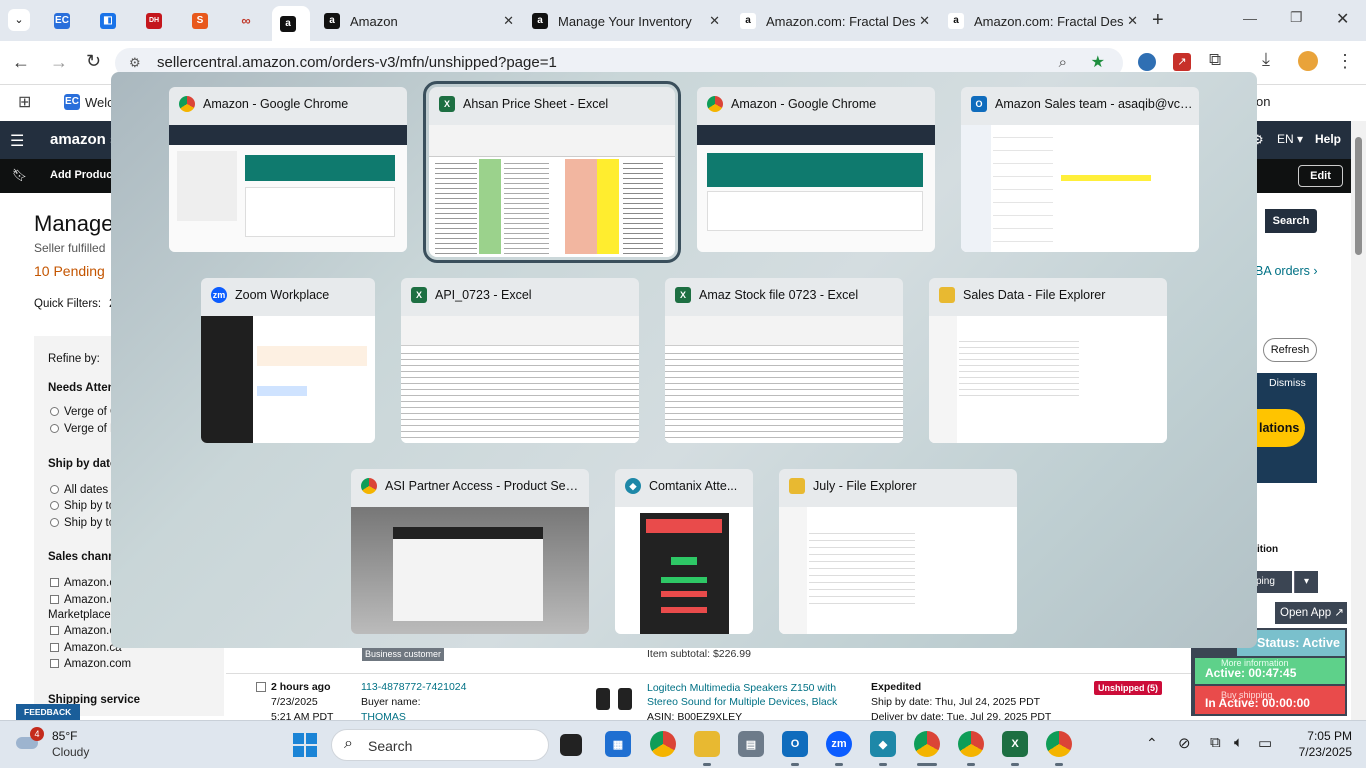 The width and height of the screenshot is (1366, 768). Describe the element at coordinates (29, 740) in the screenshot. I see `weather-widget: 4` at that location.